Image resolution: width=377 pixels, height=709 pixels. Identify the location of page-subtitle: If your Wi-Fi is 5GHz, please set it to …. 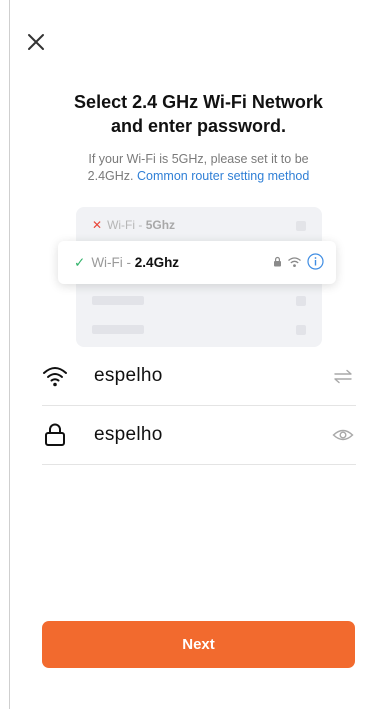
(198, 168).